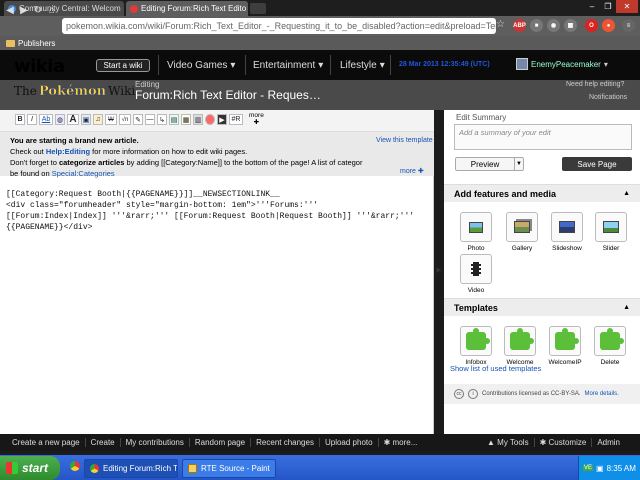 This screenshot has height=480, width=640. What do you see at coordinates (621, 468) in the screenshot?
I see `tray-clock: 8:35 AM` at bounding box center [621, 468].